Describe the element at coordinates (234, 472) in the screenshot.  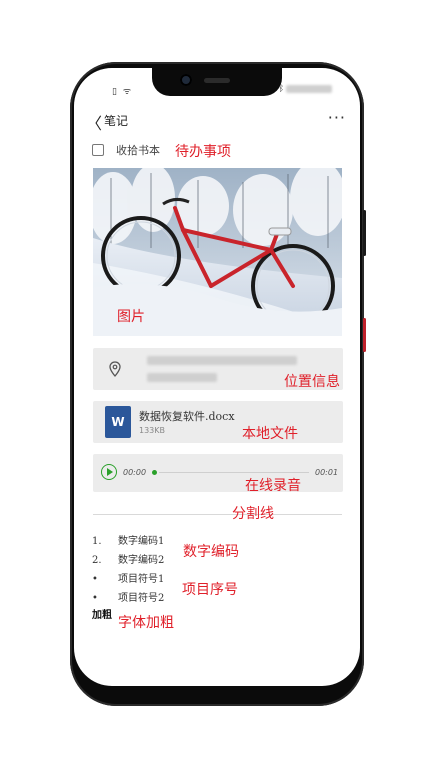
I see `audio-progress-track` at that location.